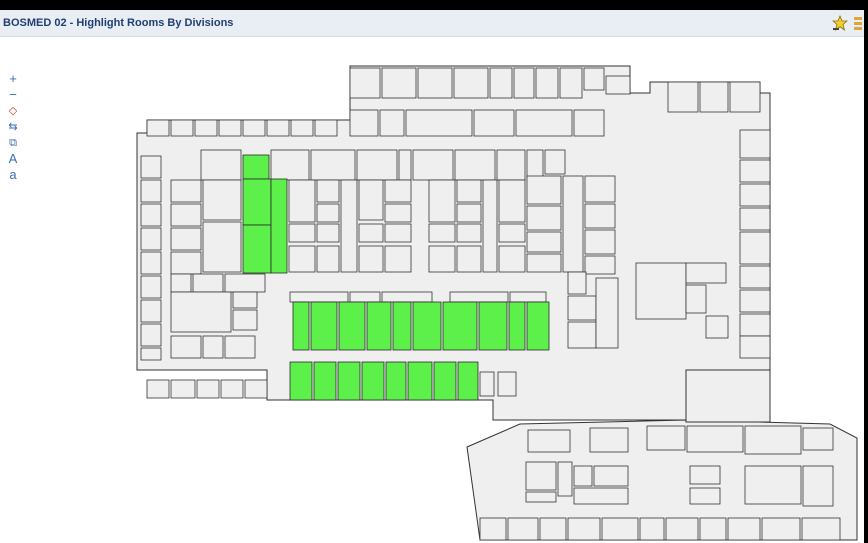 This screenshot has width=868, height=543. Describe the element at coordinates (432, 23) in the screenshot. I see `panel-header: BOSMED 02 - Highlight Rooms By Divisions` at that location.